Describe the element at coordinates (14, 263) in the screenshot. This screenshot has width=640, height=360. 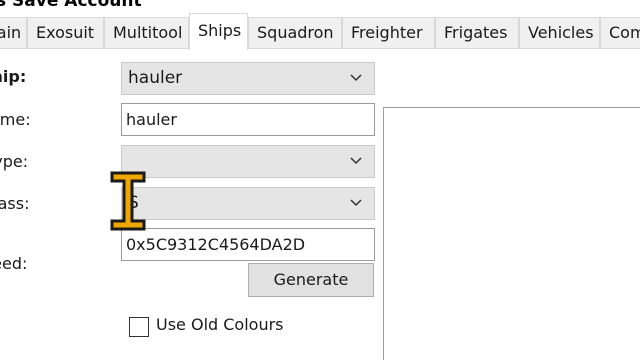
I see `seed-label: Seed:` at that location.